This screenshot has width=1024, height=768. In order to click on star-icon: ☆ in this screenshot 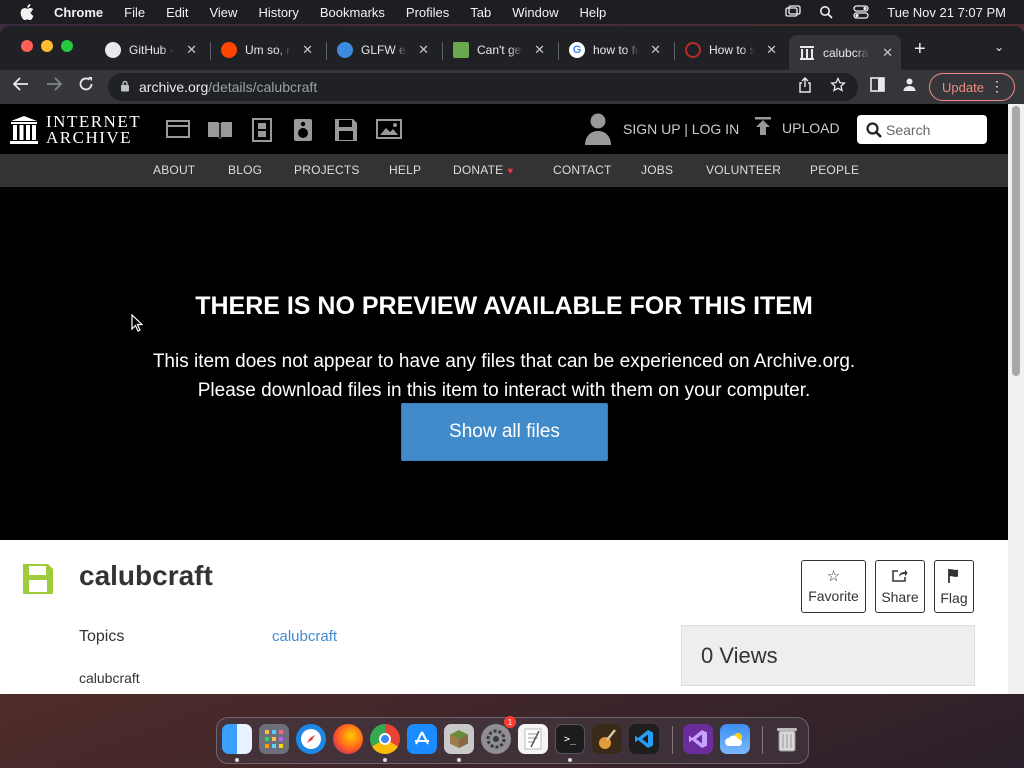, I will do `click(833, 576)`.